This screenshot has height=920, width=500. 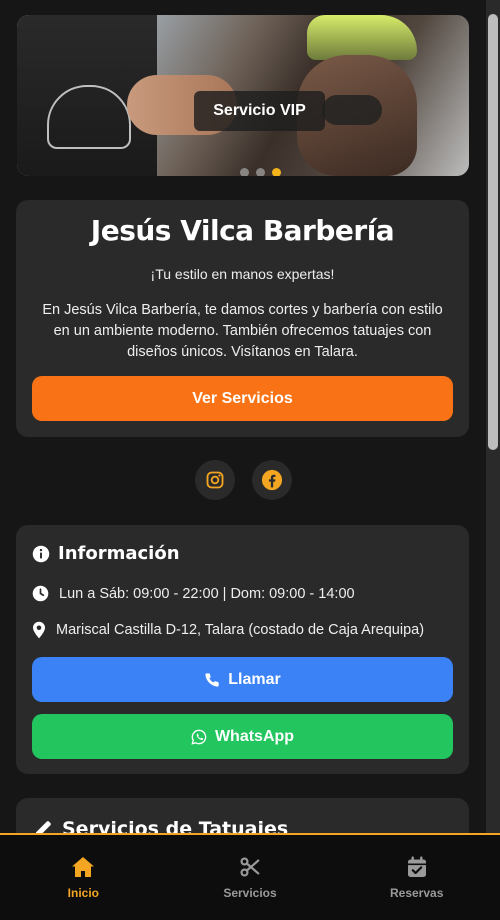 I want to click on nav-item-inicio: Inicio, so click(x=83, y=877).